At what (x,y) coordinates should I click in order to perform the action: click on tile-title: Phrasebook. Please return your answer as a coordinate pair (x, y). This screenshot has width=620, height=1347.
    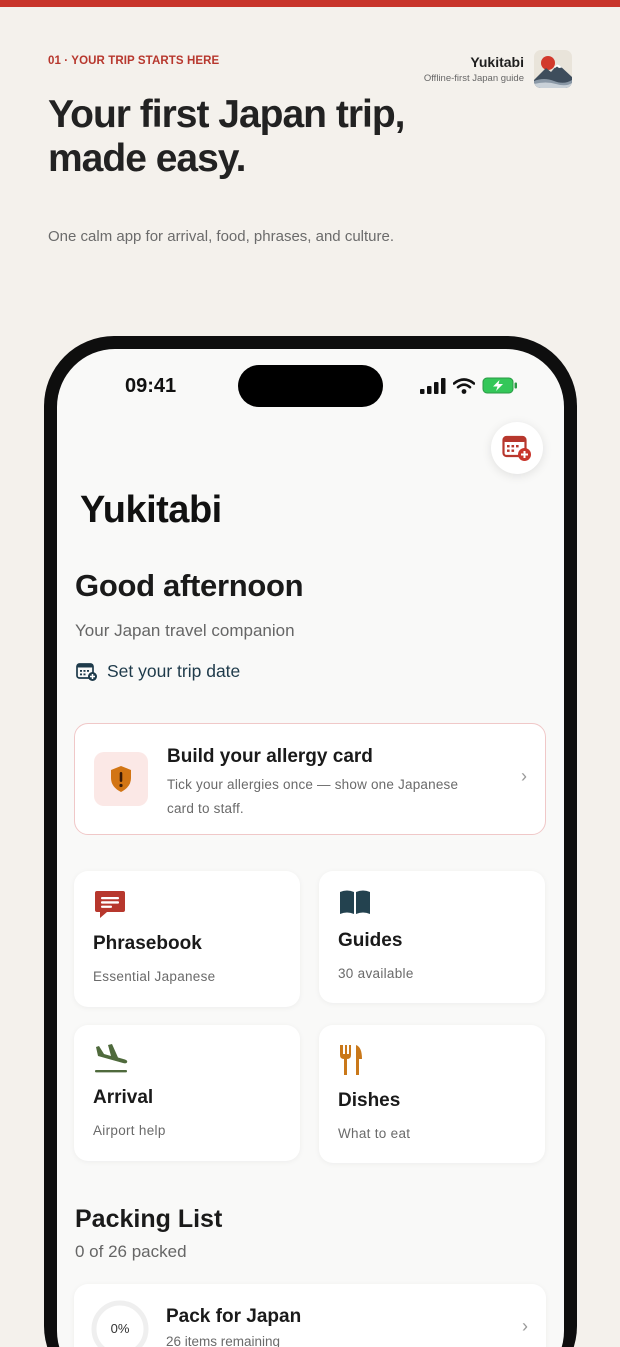
    Looking at the image, I should click on (147, 943).